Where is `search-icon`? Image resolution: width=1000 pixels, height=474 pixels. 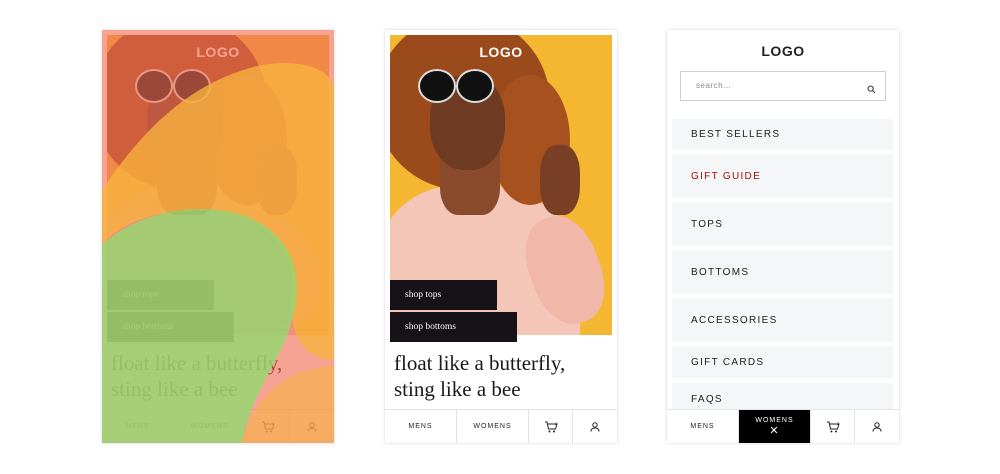 search-icon is located at coordinates (871, 90).